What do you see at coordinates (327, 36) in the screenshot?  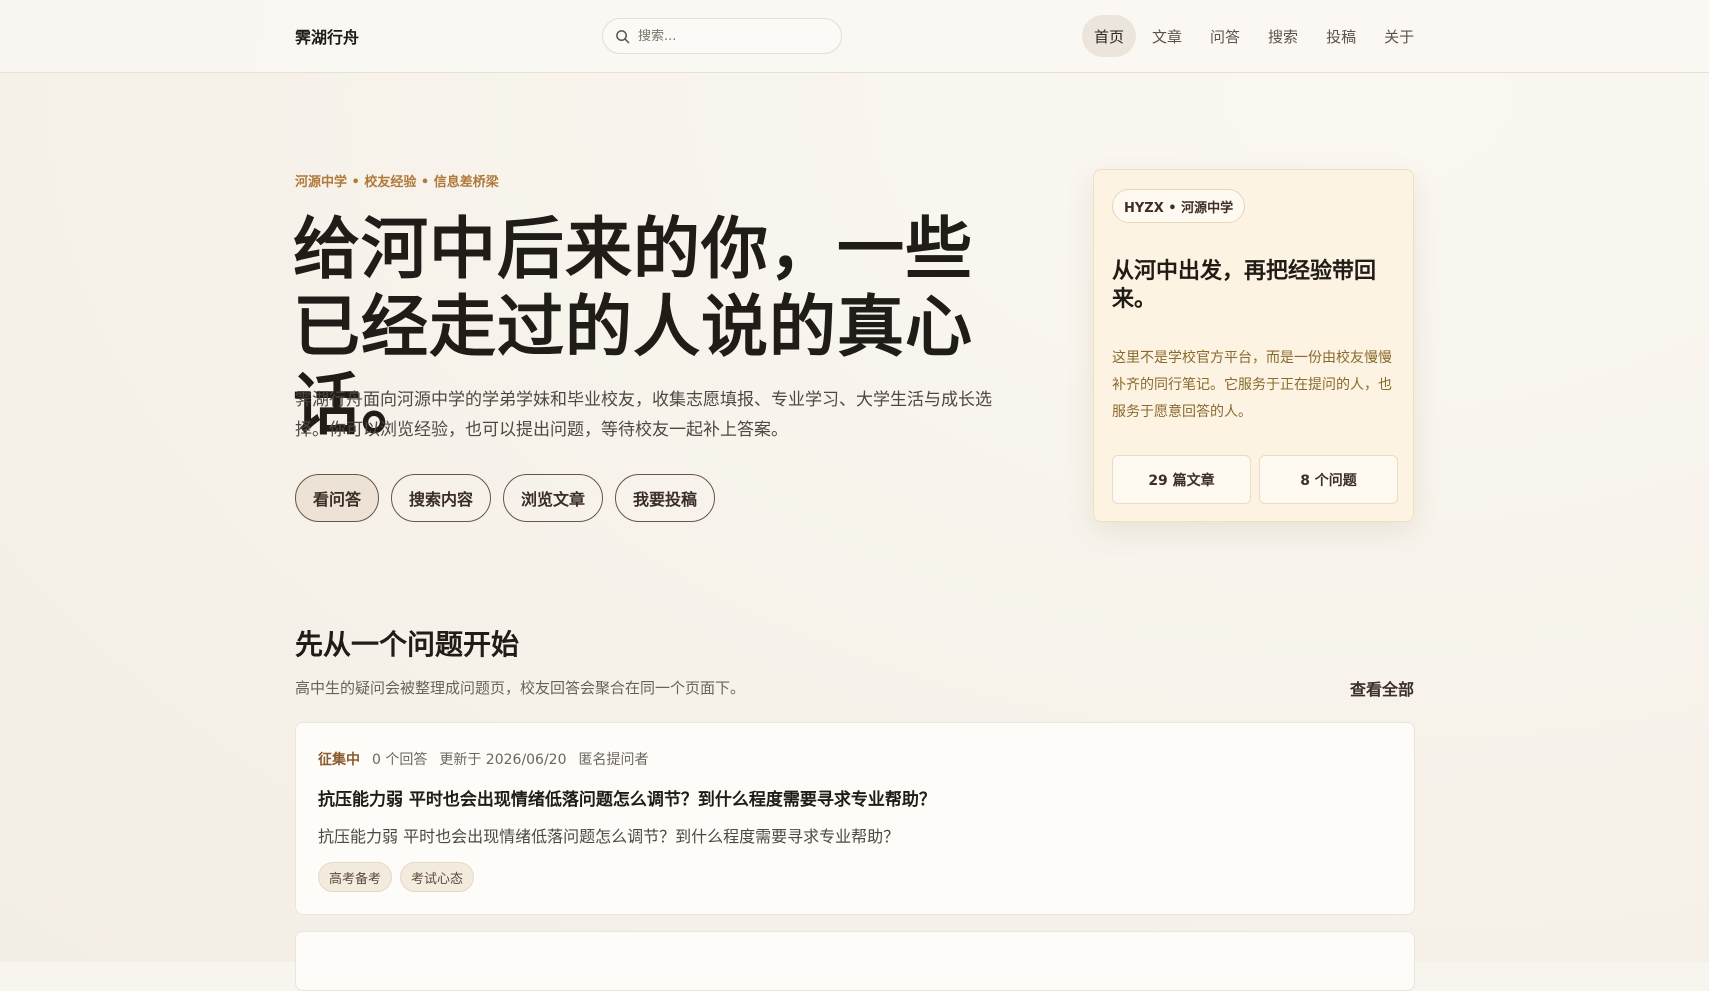 I see `site-brand: 霁湖行舟` at bounding box center [327, 36].